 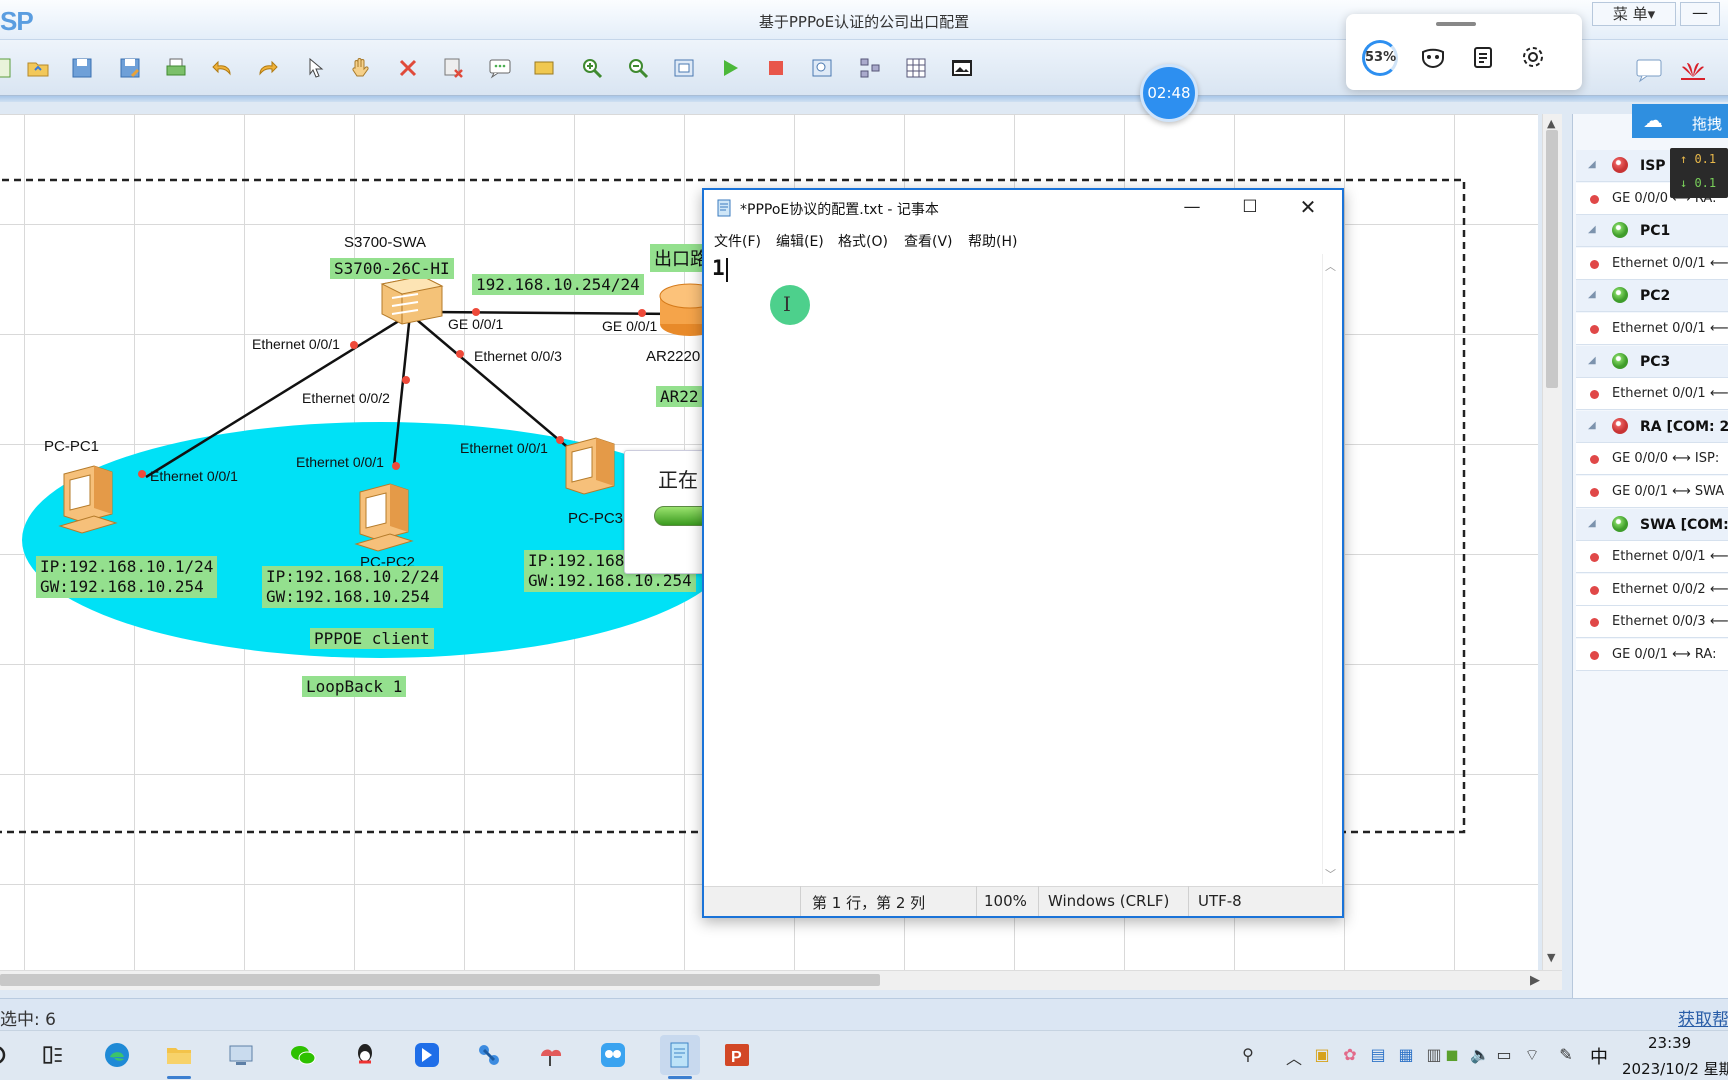 What do you see at coordinates (962, 68) in the screenshot?
I see `screenshot-icon` at bounding box center [962, 68].